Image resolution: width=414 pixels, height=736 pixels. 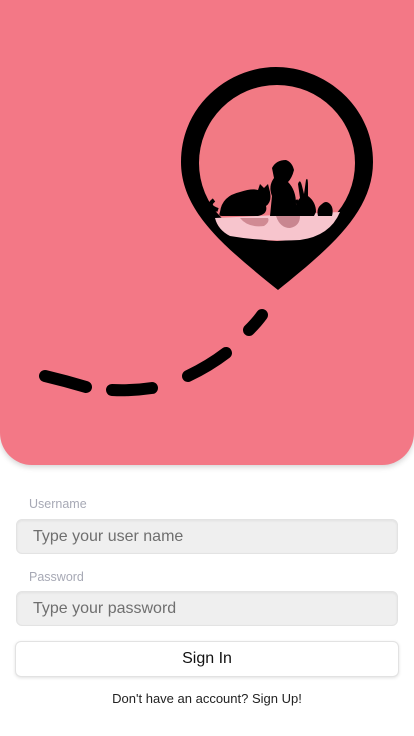 I want to click on password-label: Password, so click(x=56, y=577).